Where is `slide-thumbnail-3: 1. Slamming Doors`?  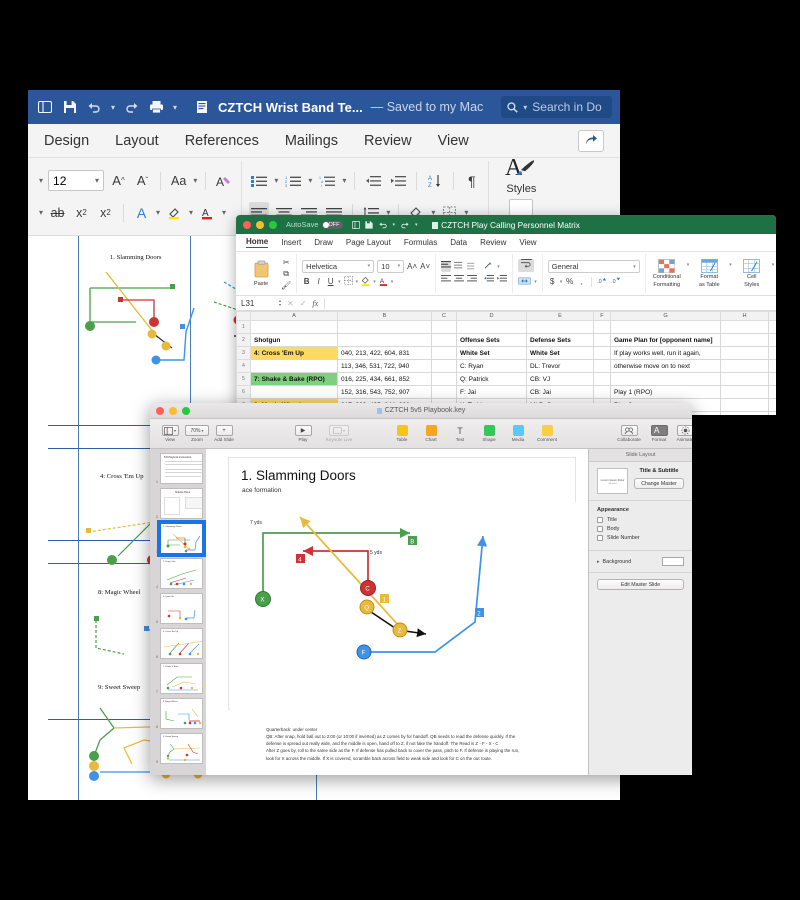
slide-thumbnail-3: 1. Slamming Doors is located at coordinates (181, 538).